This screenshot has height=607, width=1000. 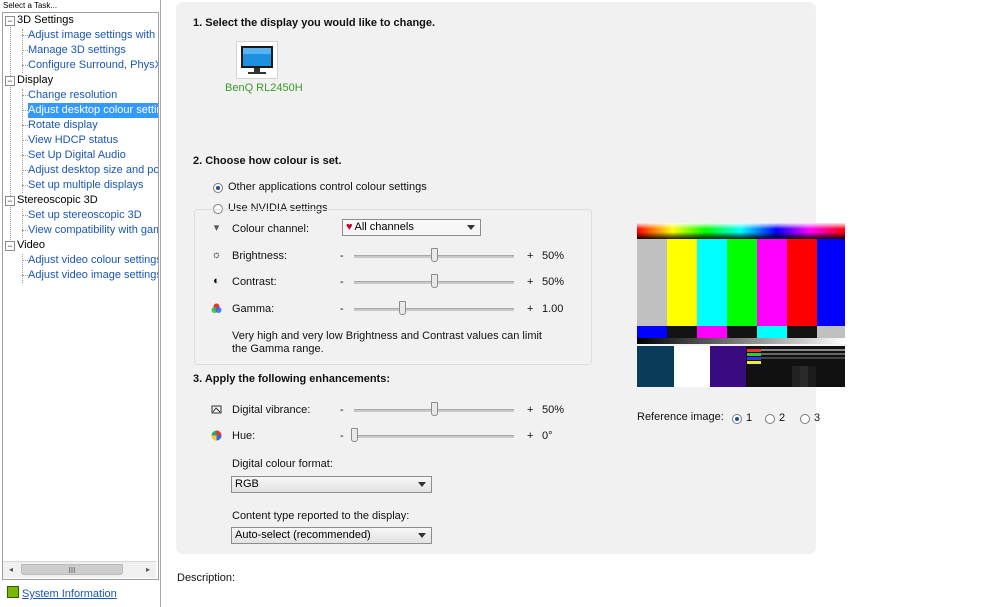 I want to click on system-info-icon, so click(x=13, y=592).